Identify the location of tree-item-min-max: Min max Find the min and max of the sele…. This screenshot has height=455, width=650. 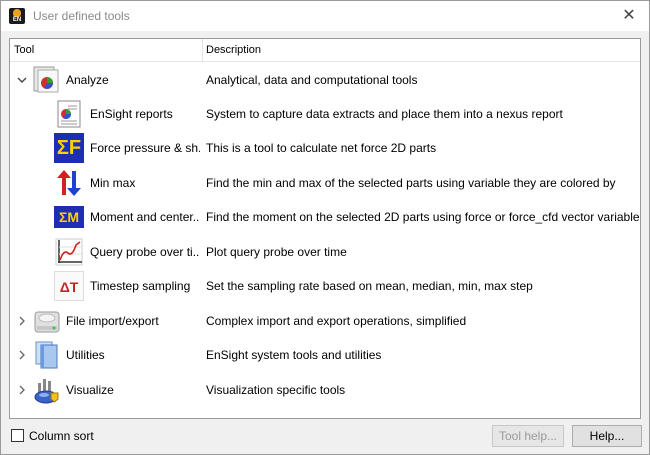
(325, 183).